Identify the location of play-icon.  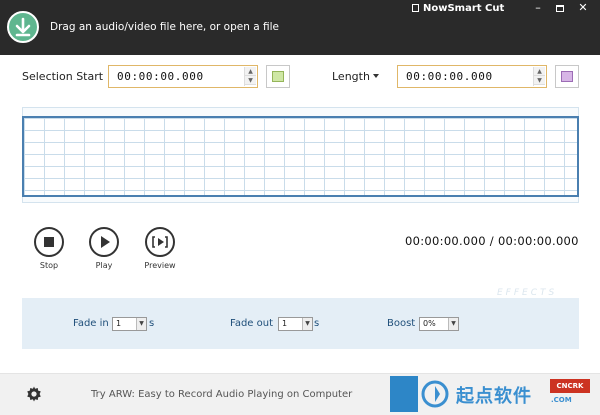
(105, 242).